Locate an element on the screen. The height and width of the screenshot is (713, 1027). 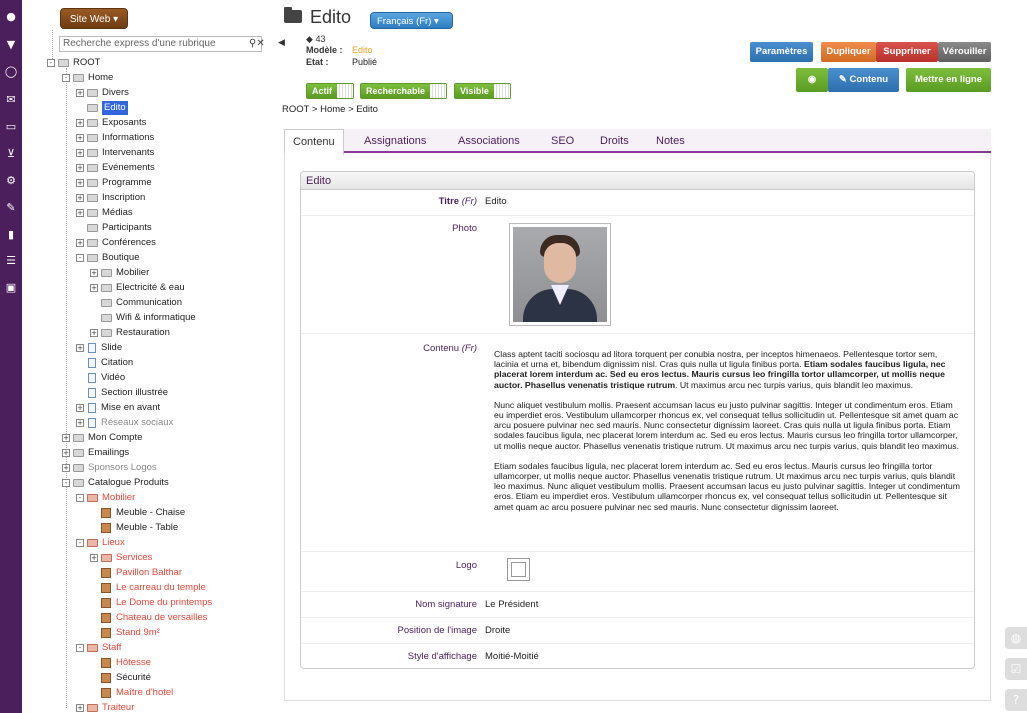
tree-node: + Electricité & eau is located at coordinates (137, 288).